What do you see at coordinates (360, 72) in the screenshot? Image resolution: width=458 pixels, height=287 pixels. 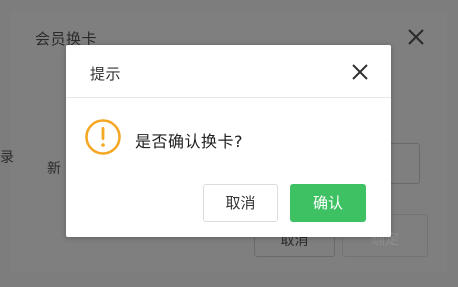 I see `close-icon` at bounding box center [360, 72].